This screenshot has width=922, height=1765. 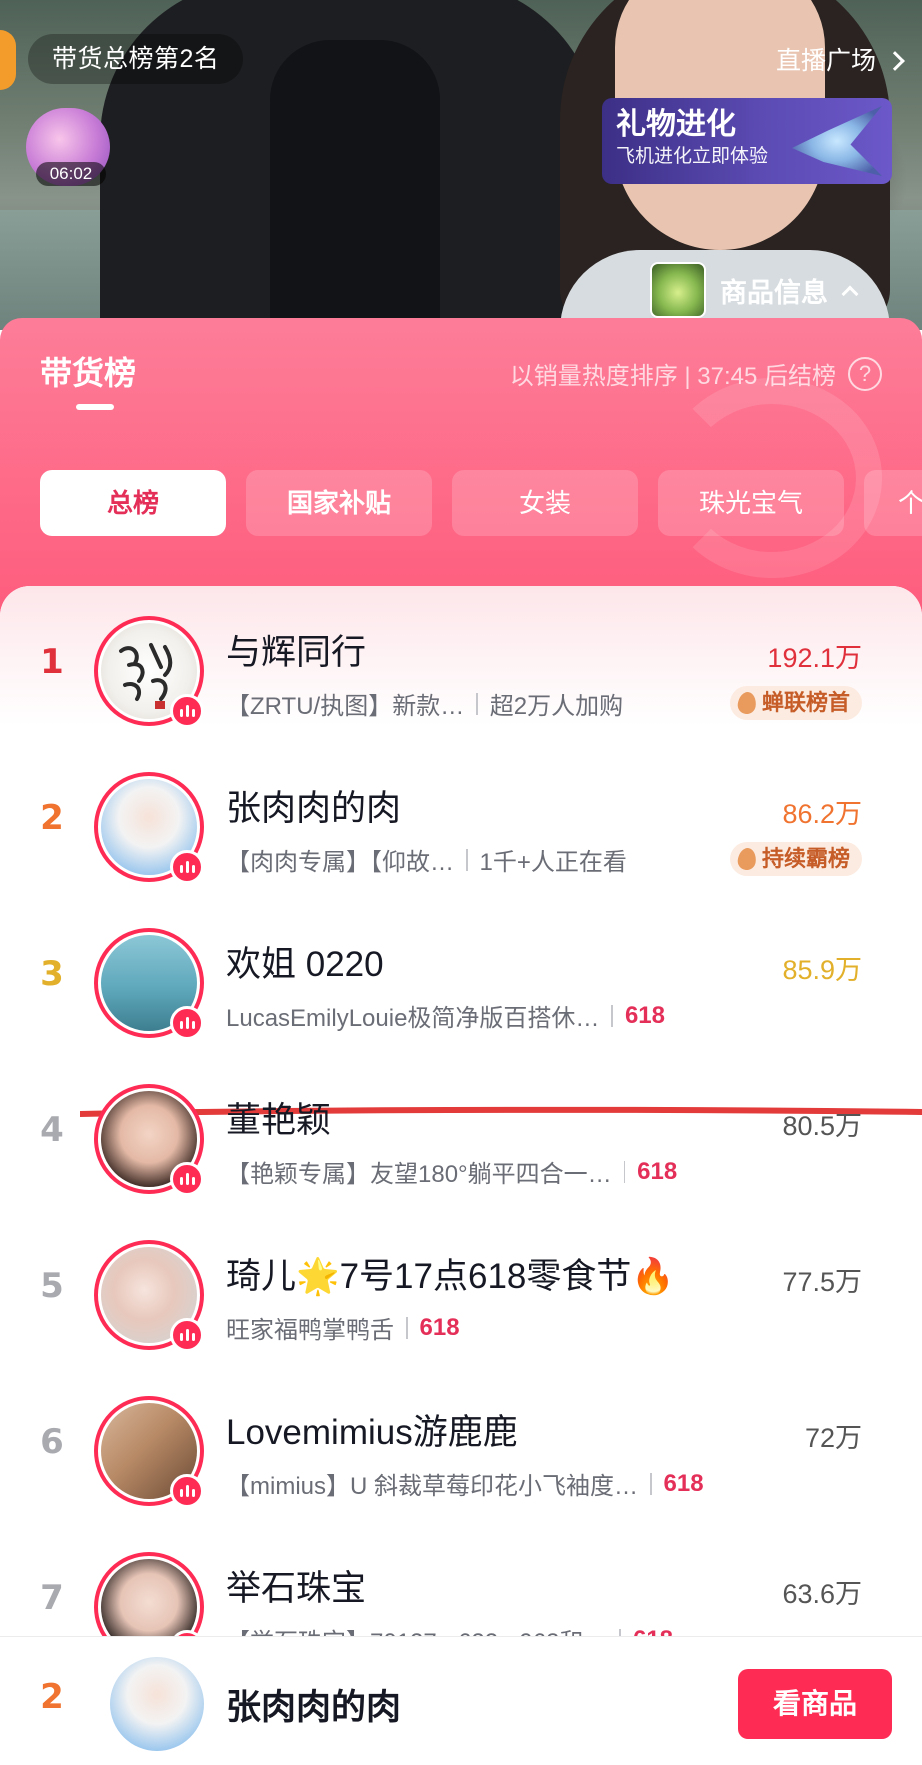 What do you see at coordinates (833, 1438) in the screenshot?
I see `sales-value: 72万` at bounding box center [833, 1438].